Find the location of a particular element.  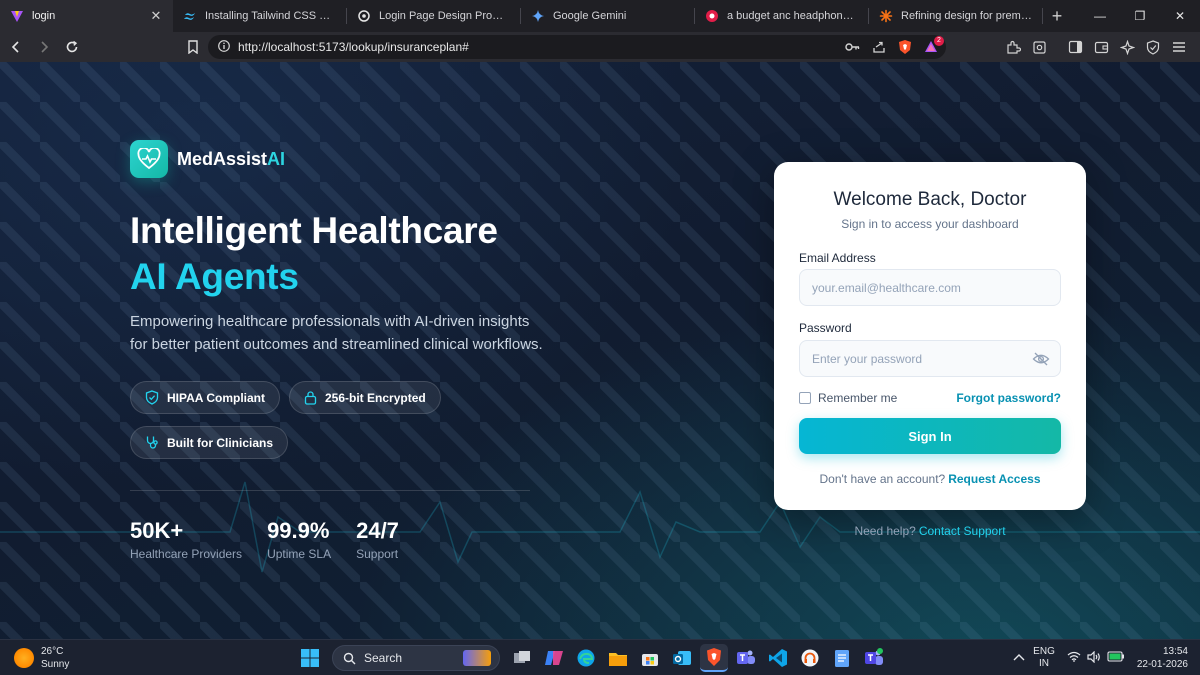

heart-pulse-icon is located at coordinates (149, 159).